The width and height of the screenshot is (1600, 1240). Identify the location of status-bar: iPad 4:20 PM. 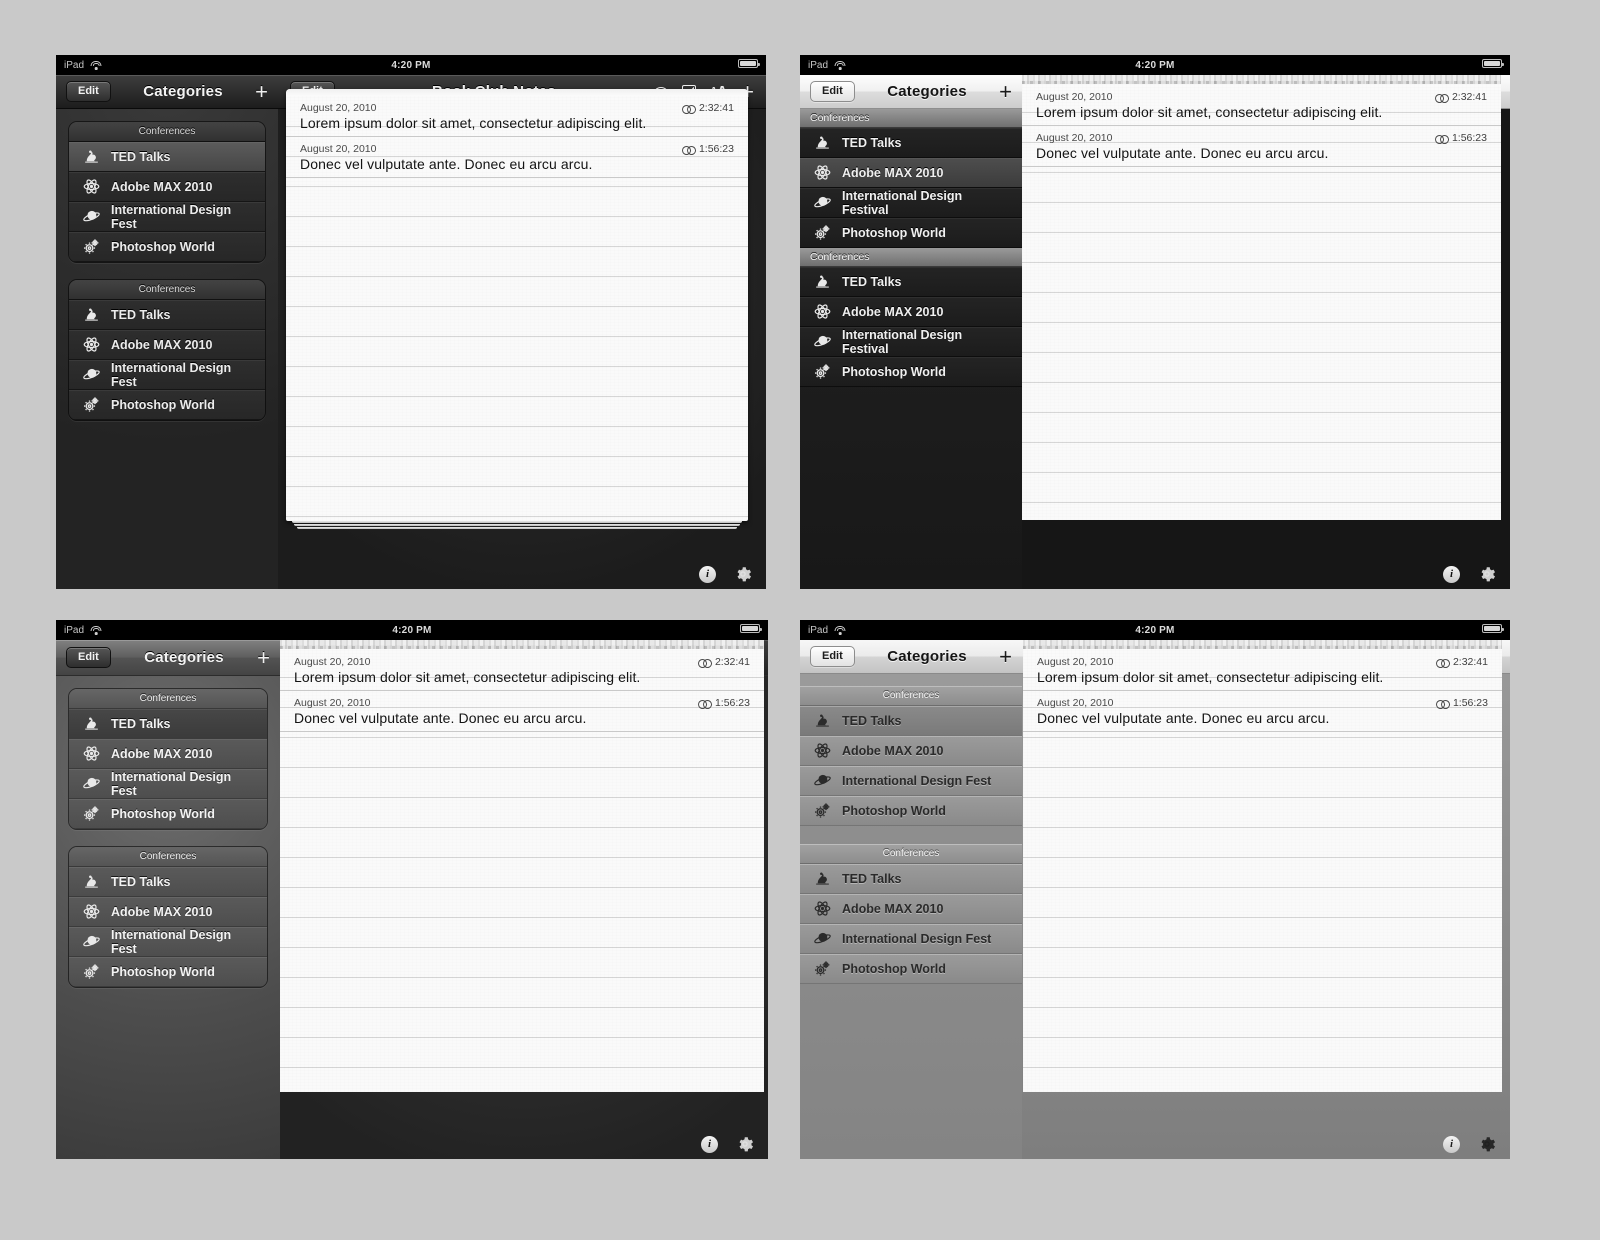
(411, 65).